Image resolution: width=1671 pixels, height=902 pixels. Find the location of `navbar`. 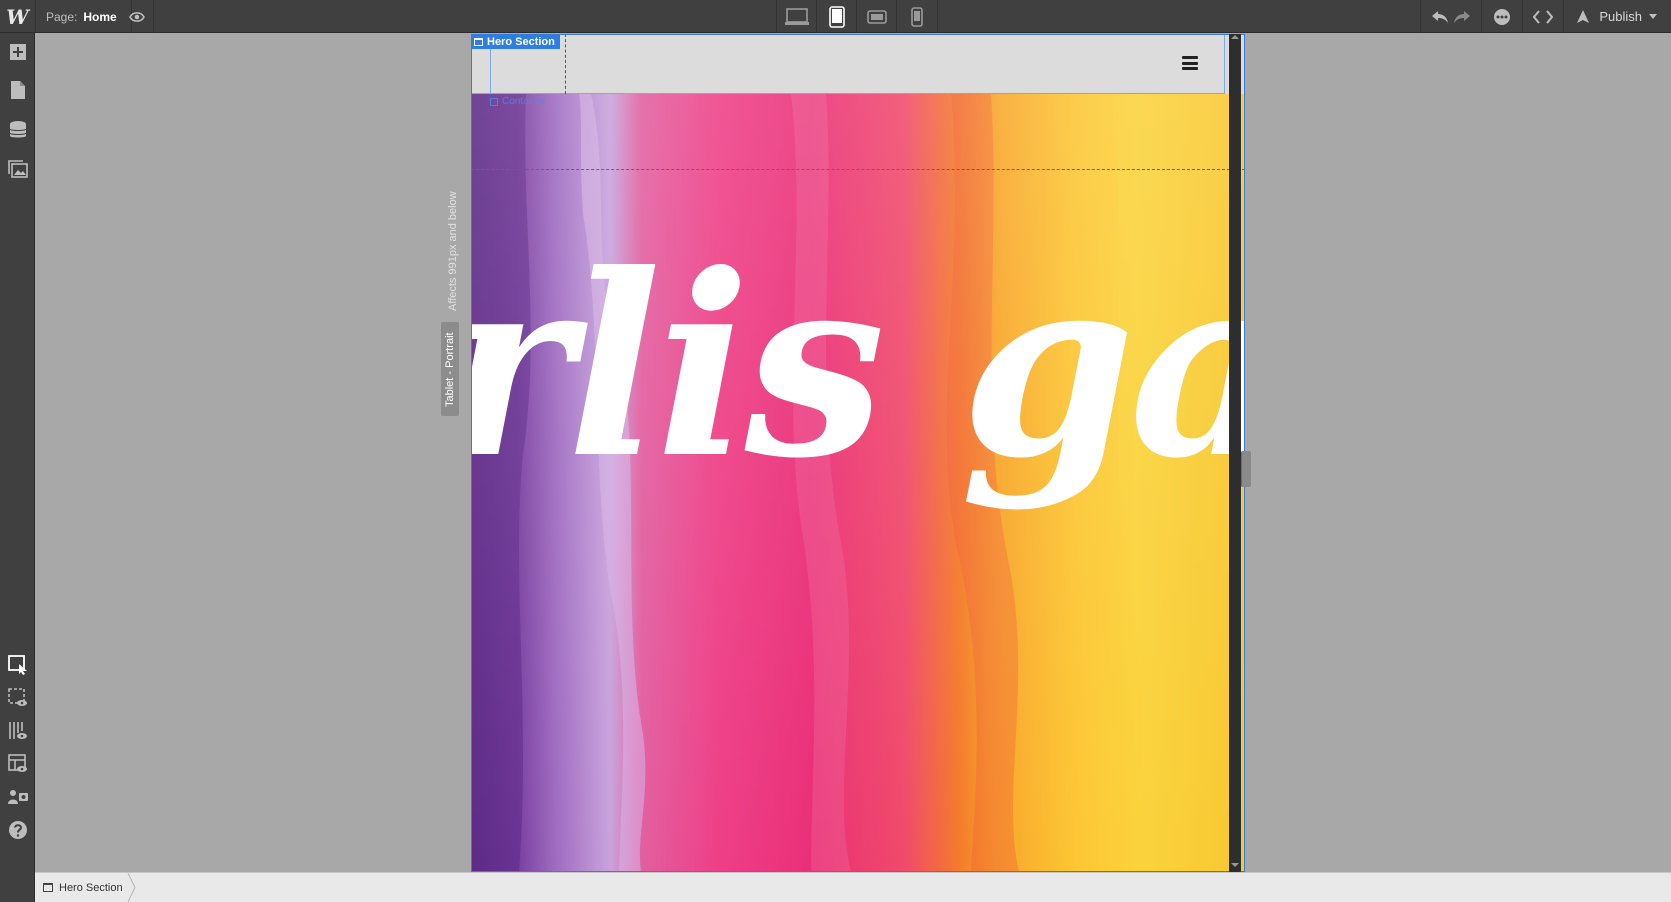

navbar is located at coordinates (858, 64).